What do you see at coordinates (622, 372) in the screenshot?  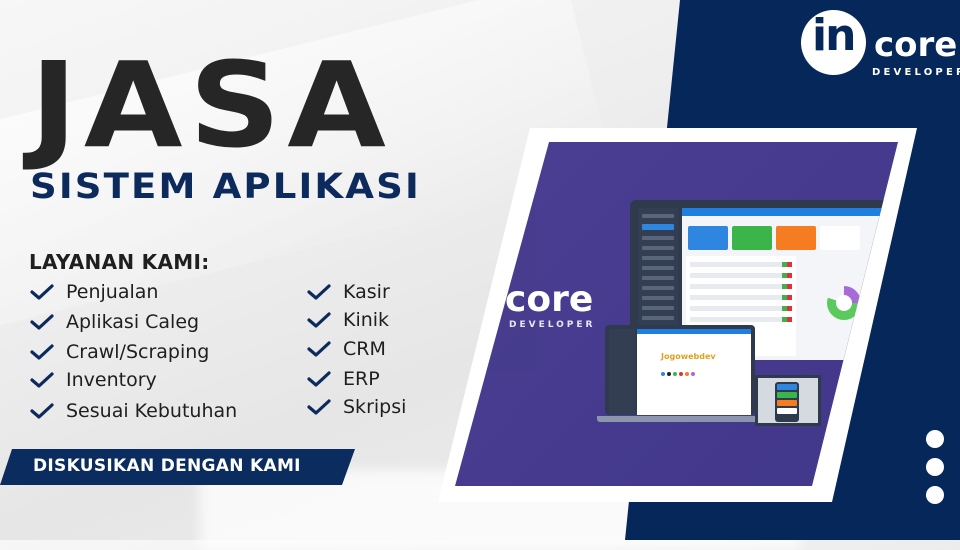 I see `laptop-sidebar` at bounding box center [622, 372].